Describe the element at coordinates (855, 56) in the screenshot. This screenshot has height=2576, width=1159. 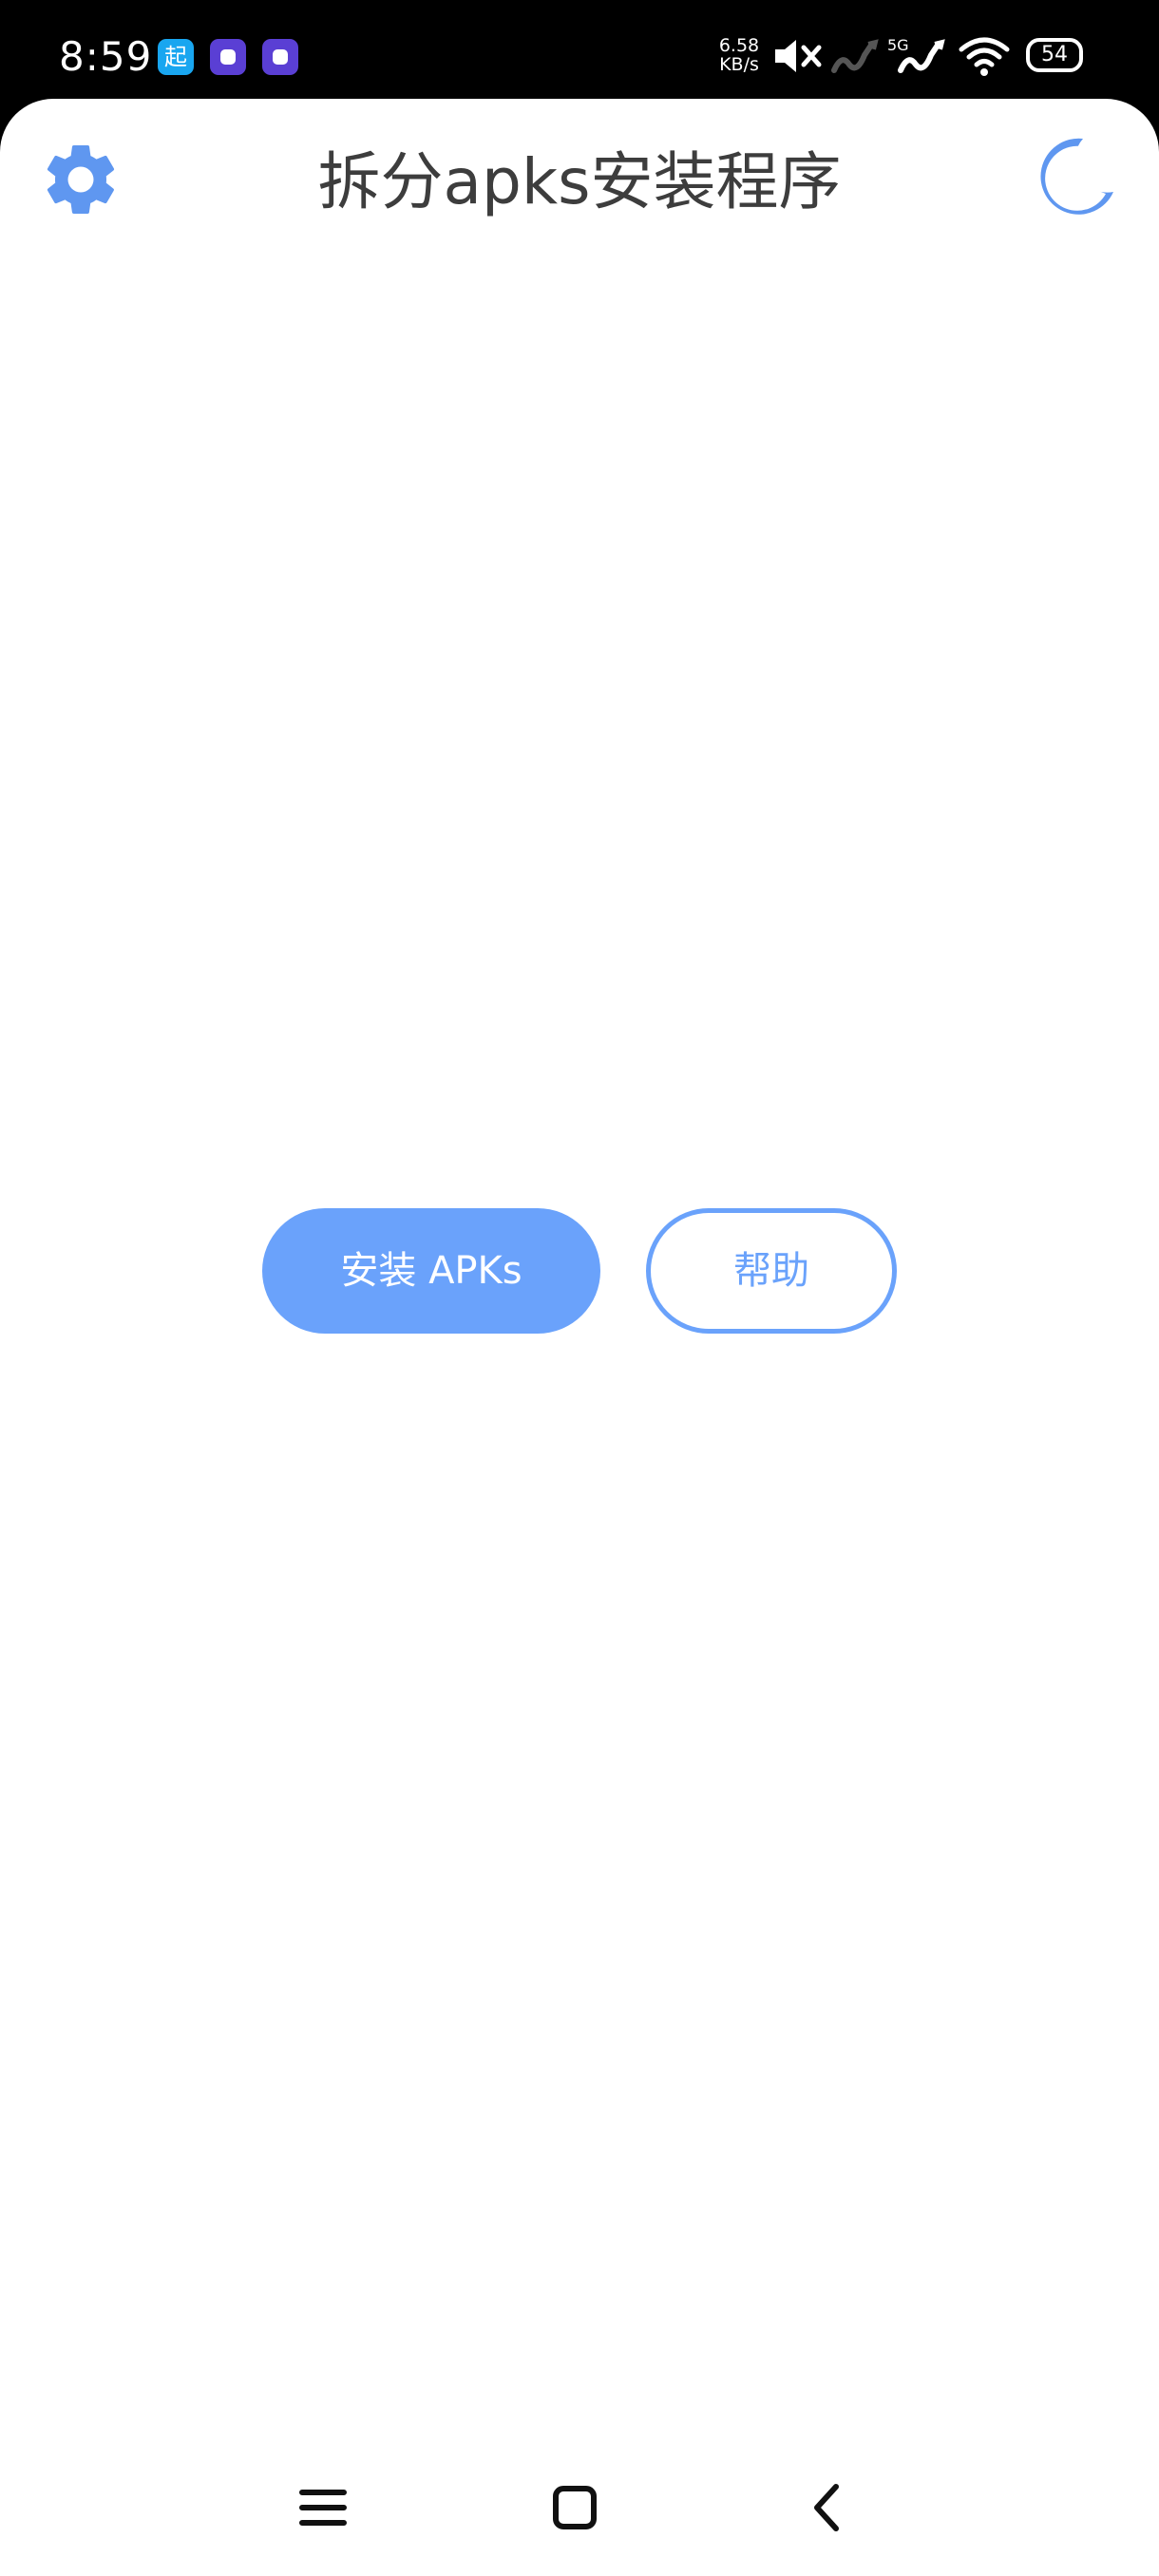
I see `signal-1-icon` at that location.